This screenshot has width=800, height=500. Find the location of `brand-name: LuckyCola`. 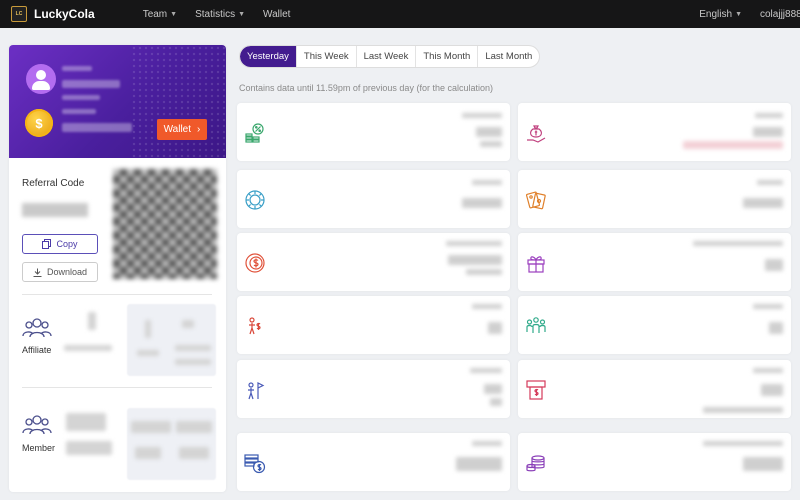

brand-name: LuckyCola is located at coordinates (64, 14).